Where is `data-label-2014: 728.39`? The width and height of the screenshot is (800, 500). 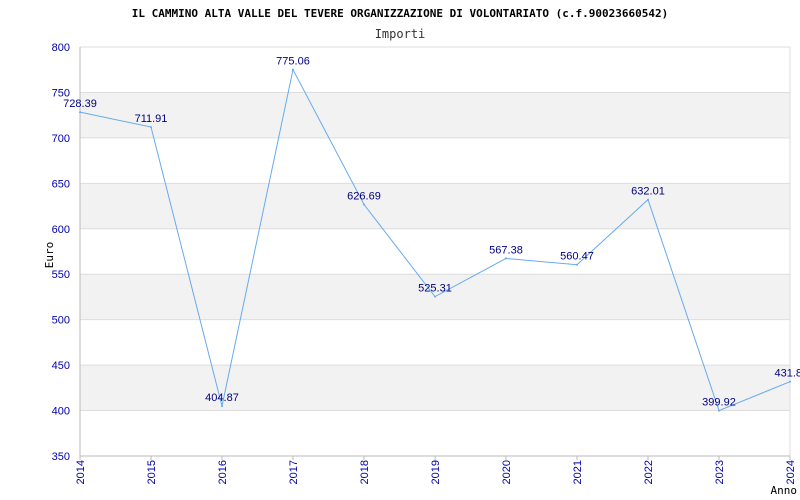
data-label-2014: 728.39 is located at coordinates (80, 104).